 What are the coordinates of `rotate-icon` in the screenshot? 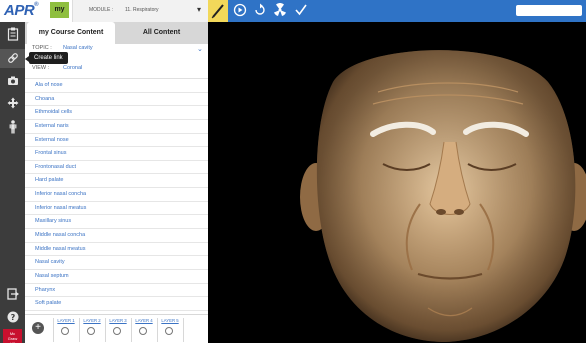 It's located at (260, 9).